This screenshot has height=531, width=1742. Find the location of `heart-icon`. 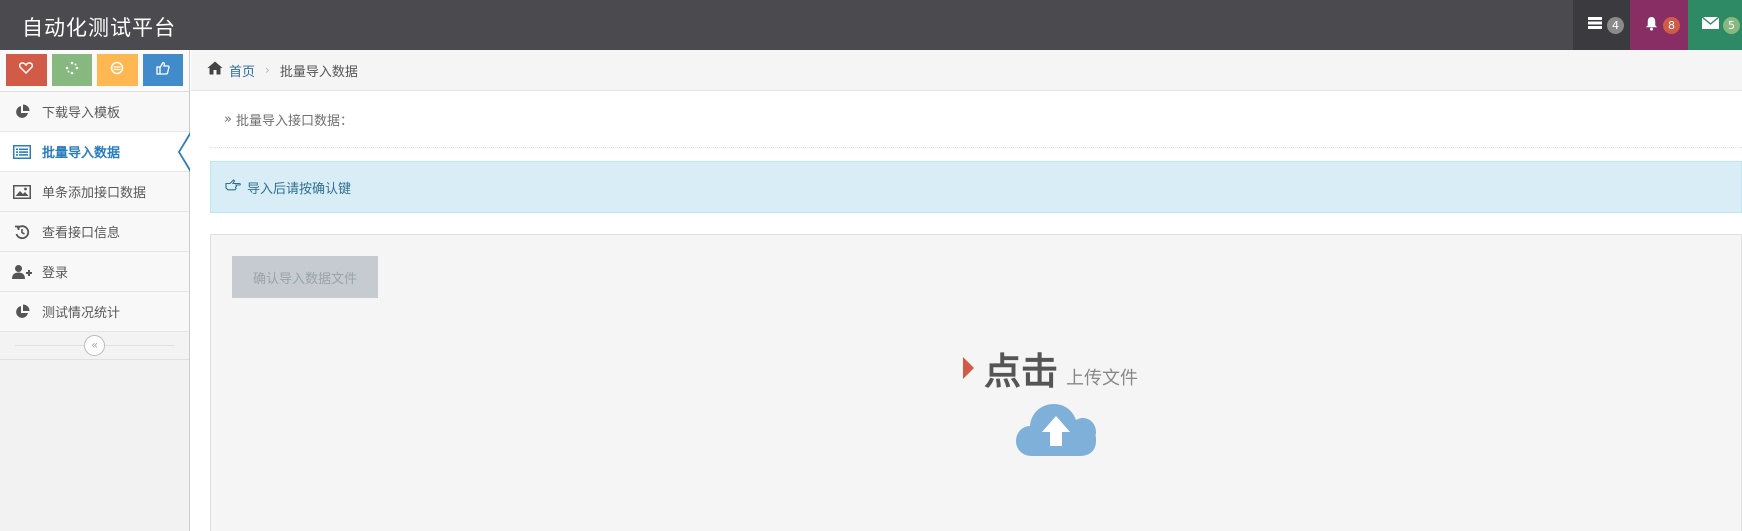

heart-icon is located at coordinates (26, 70).